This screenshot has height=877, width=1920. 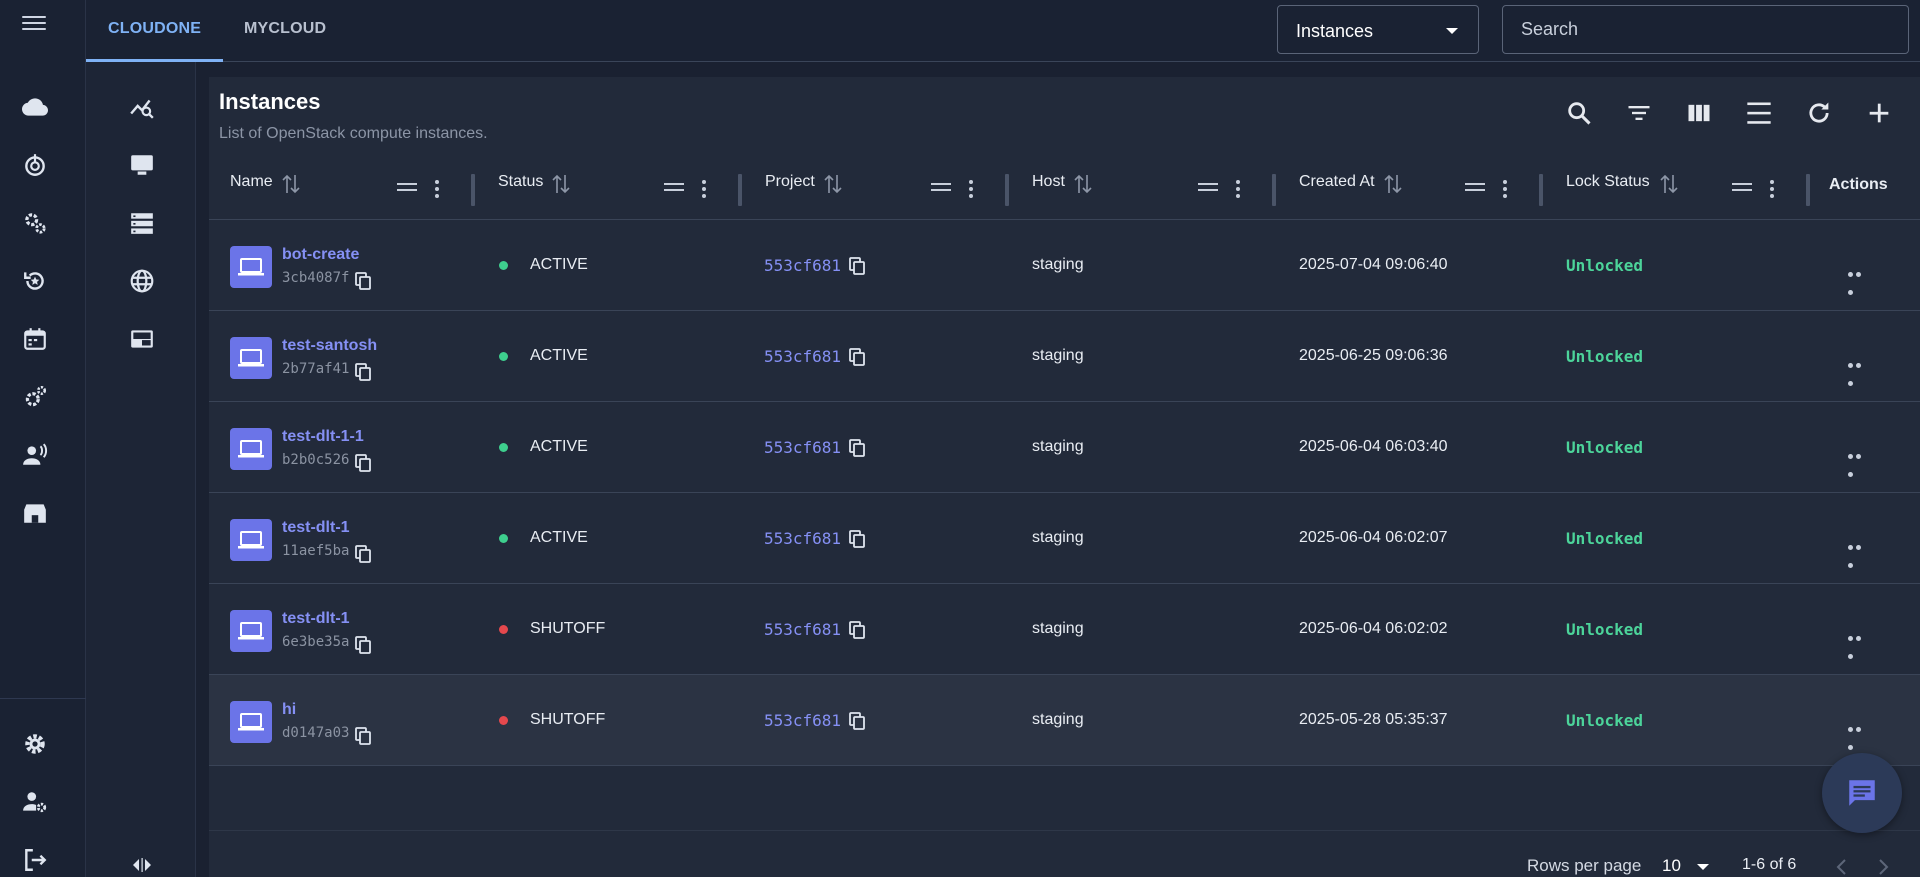 What do you see at coordinates (35, 339) in the screenshot?
I see `calendar-icon` at bounding box center [35, 339].